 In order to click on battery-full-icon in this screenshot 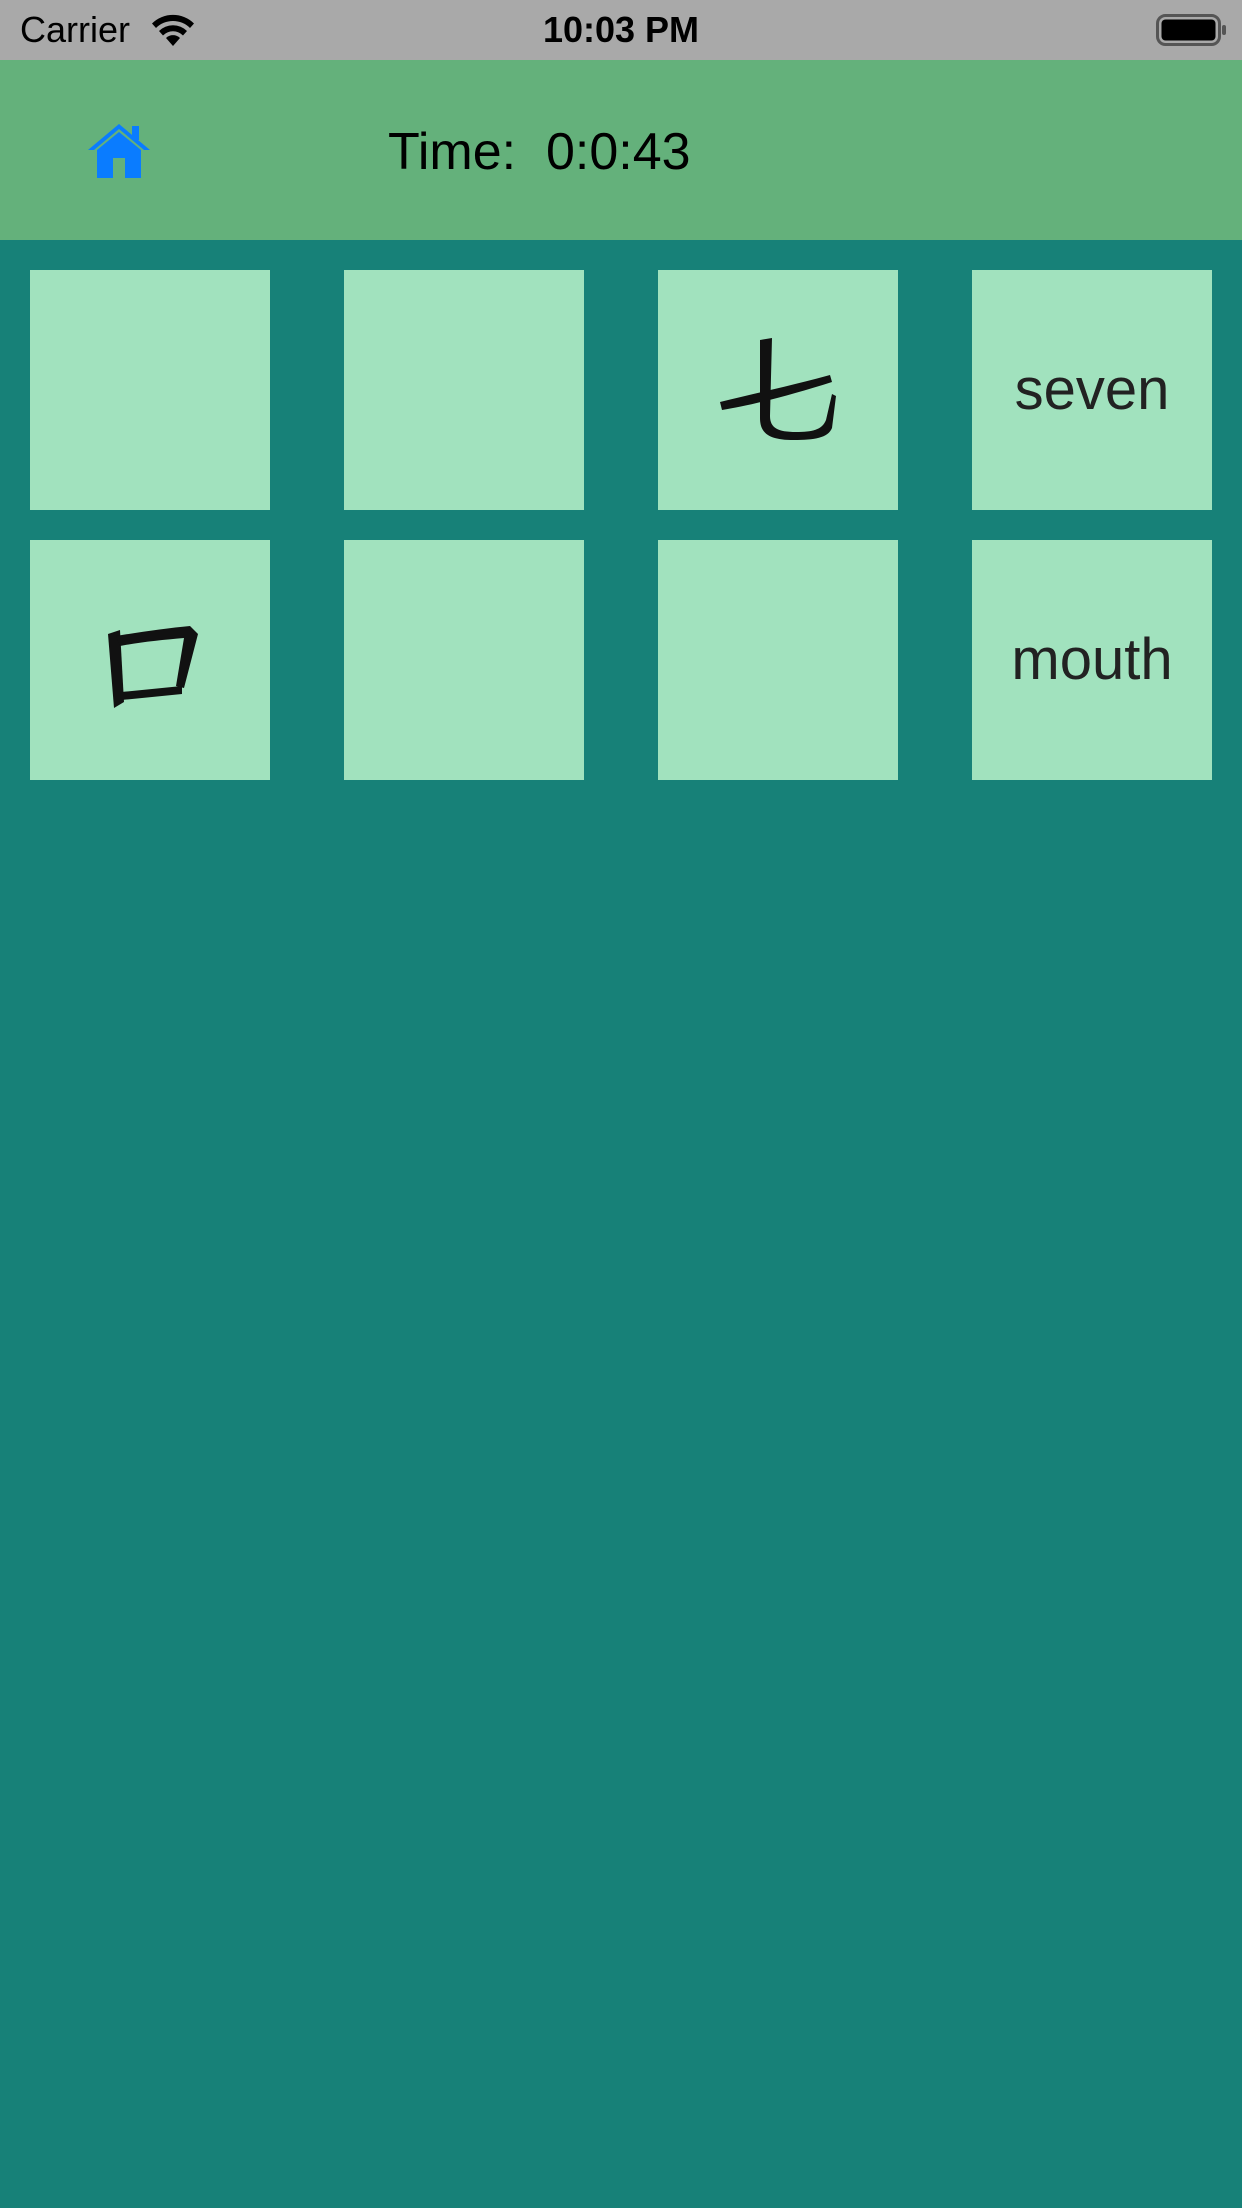, I will do `click(1192, 30)`.